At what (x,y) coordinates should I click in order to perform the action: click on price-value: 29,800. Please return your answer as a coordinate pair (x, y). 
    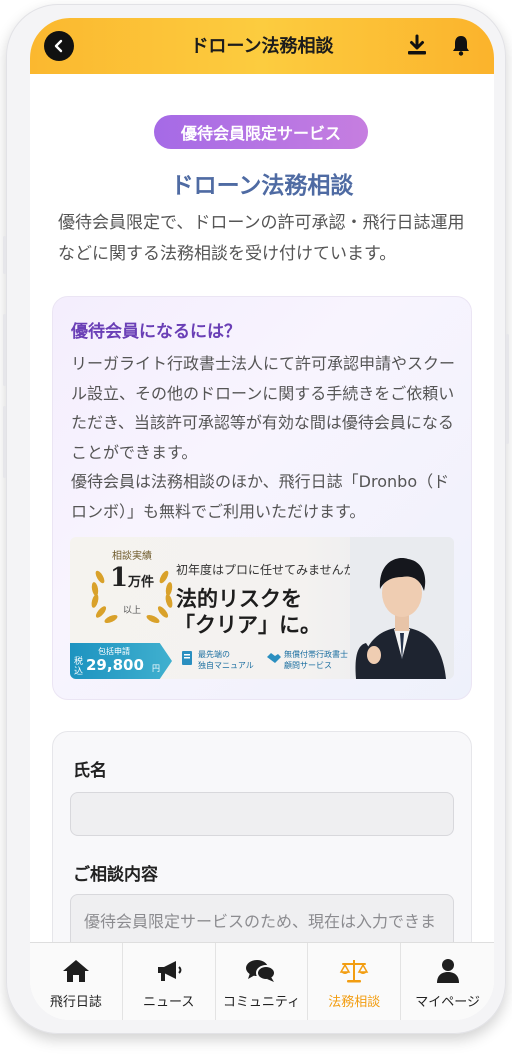
    Looking at the image, I should click on (115, 665).